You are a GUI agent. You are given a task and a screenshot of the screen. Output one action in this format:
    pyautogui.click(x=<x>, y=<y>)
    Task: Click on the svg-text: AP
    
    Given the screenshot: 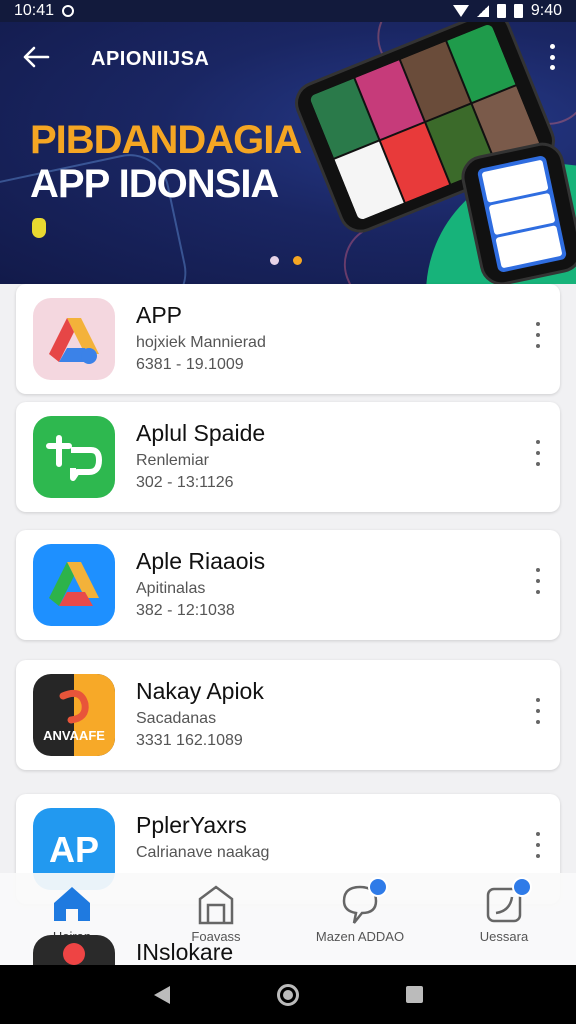 What is the action you would take?
    pyautogui.click(x=74, y=849)
    